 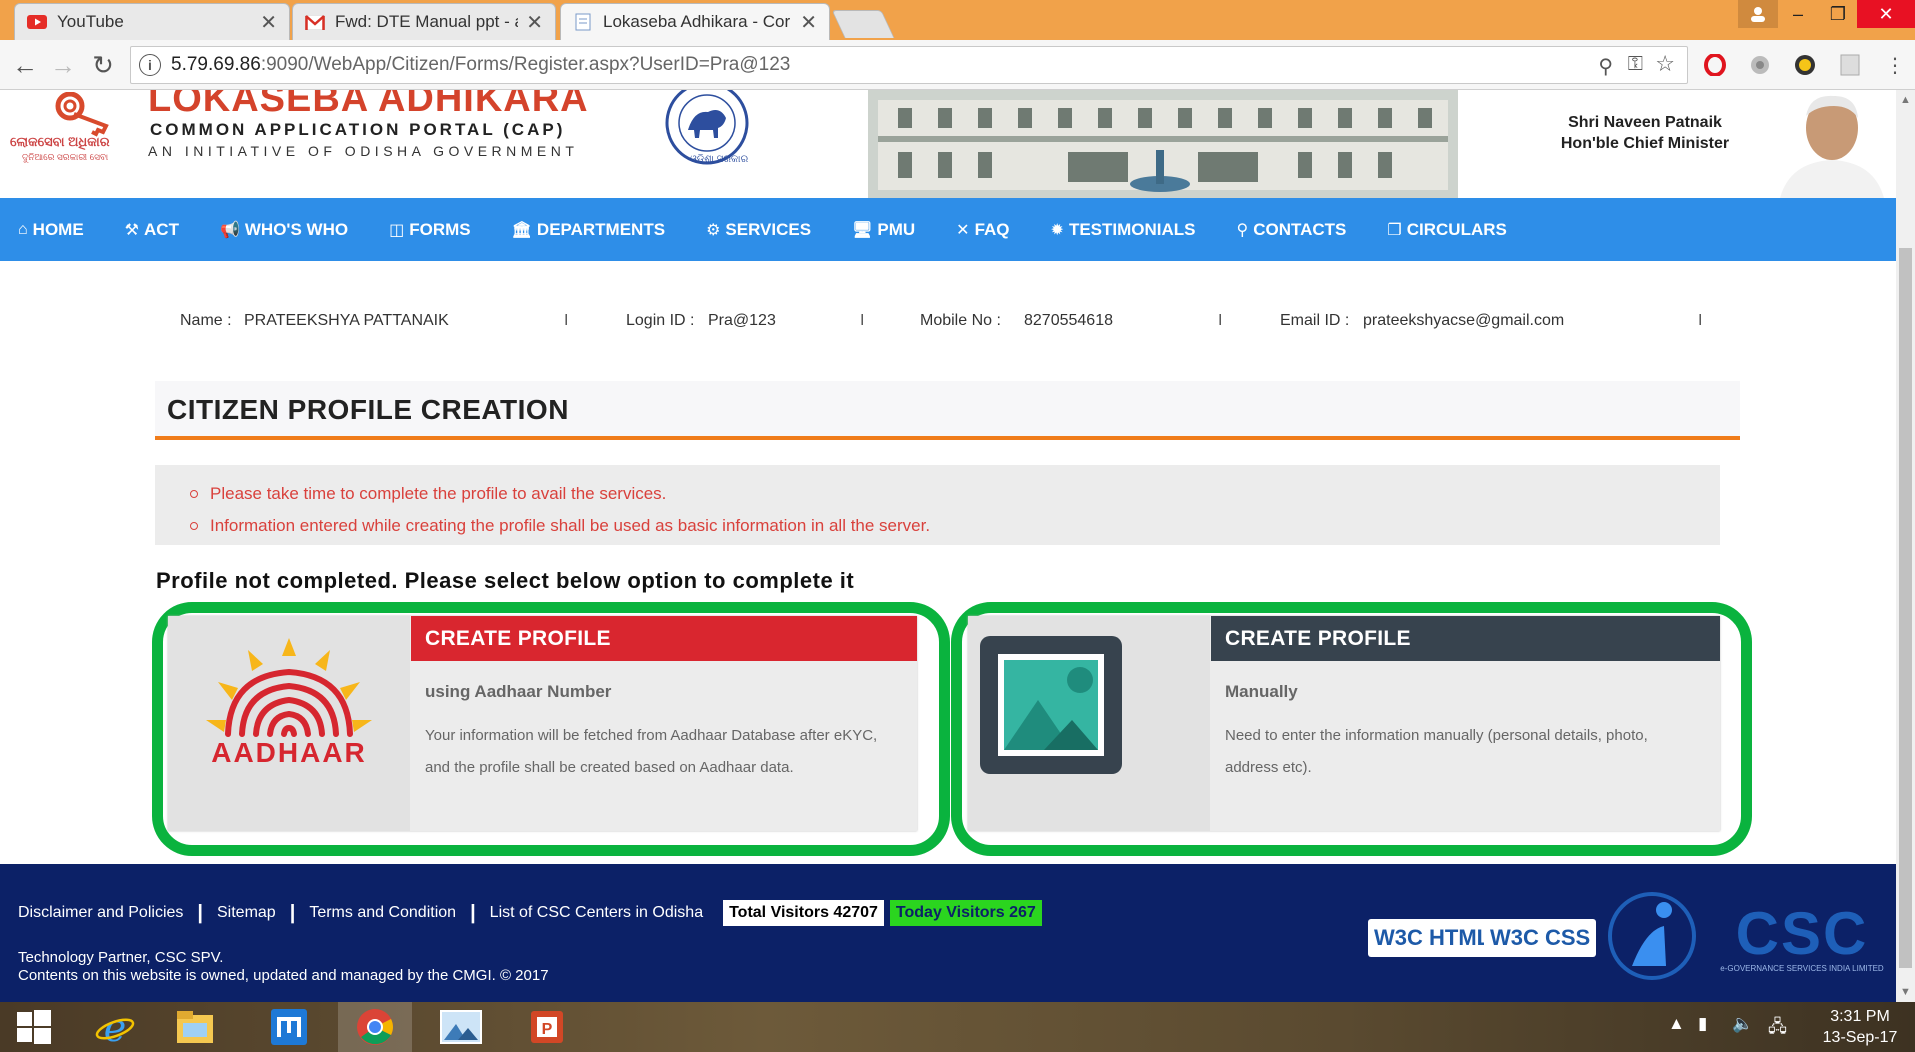 What do you see at coordinates (1850, 65) in the screenshot?
I see `pdf-extension-icon` at bounding box center [1850, 65].